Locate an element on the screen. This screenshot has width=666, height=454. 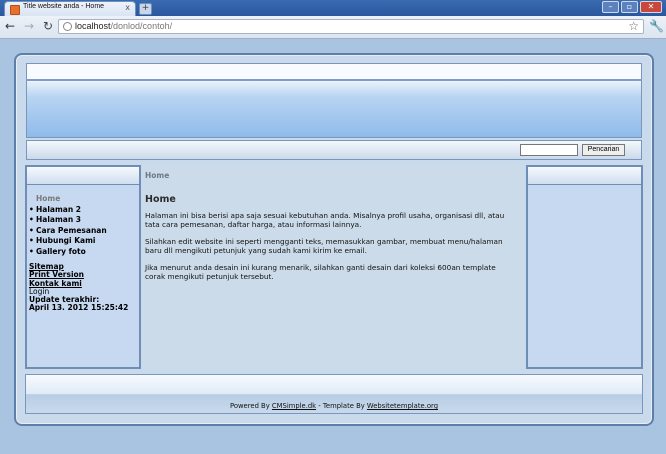
search-button: Pencarian is located at coordinates (603, 150).